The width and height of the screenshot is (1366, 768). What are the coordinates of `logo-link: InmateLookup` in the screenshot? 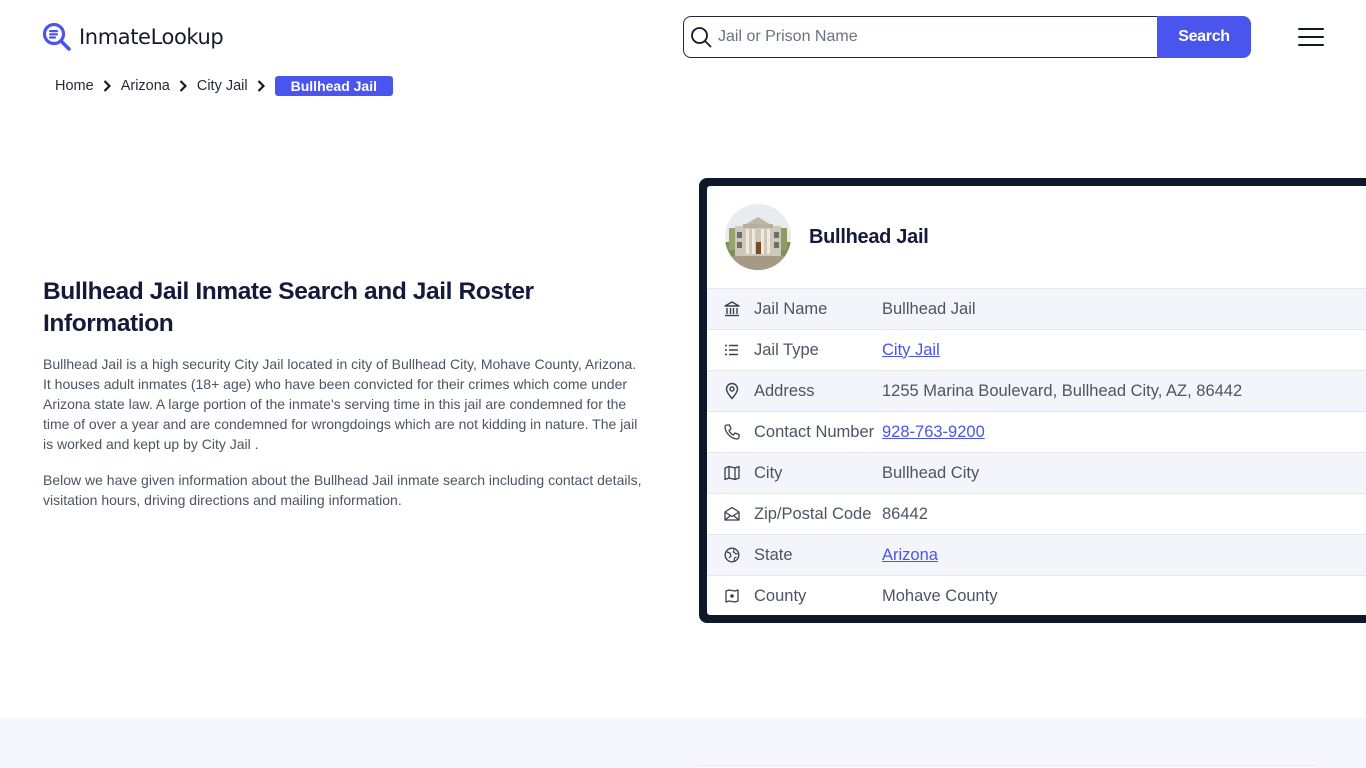 It's located at (133, 37).